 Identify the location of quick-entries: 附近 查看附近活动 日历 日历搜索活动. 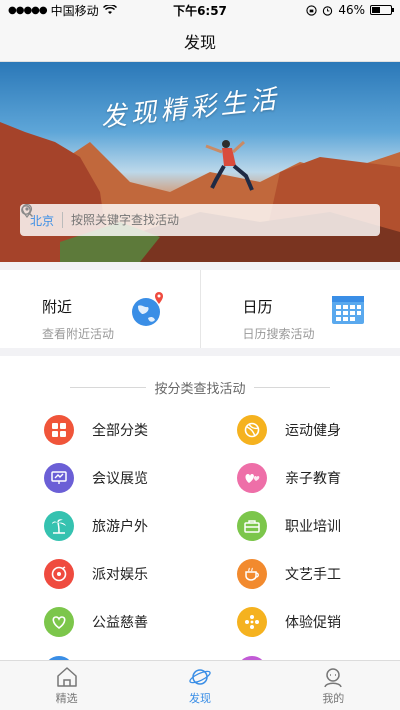
(200, 309).